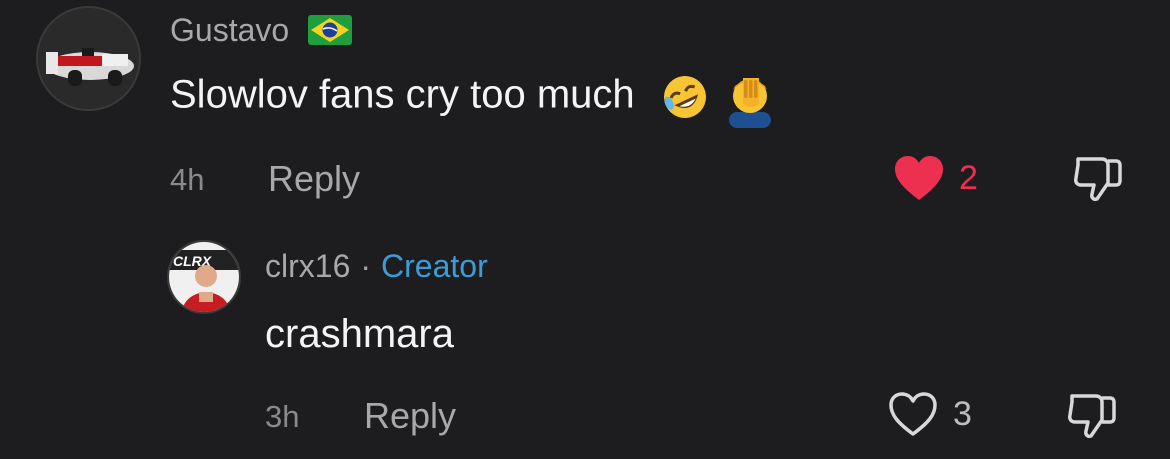 Image resolution: width=1170 pixels, height=459 pixels. I want to click on brazil-flag-icon, so click(330, 30).